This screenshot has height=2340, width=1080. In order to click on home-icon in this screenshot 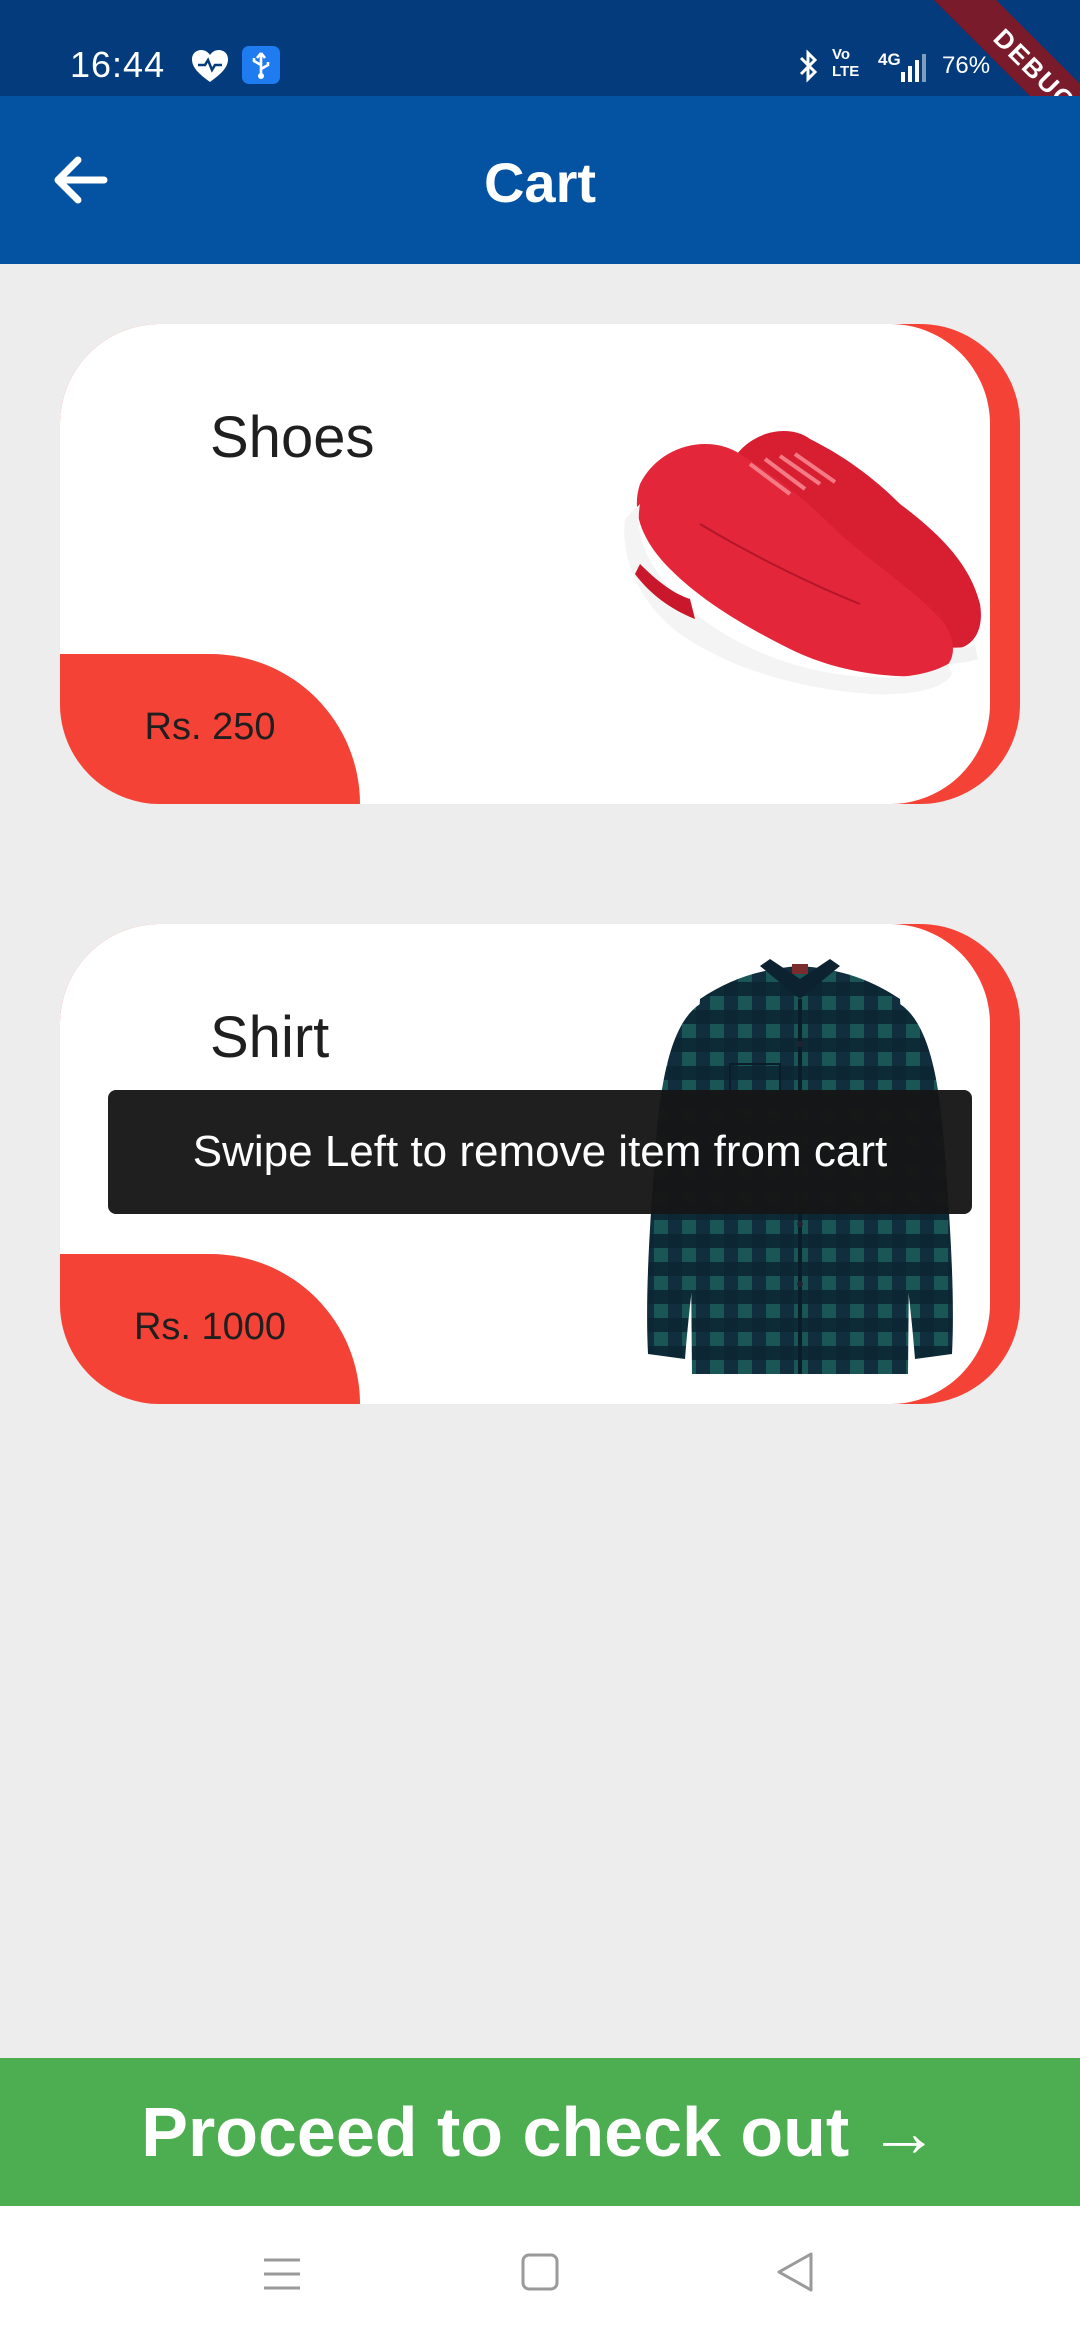, I will do `click(540, 2272)`.